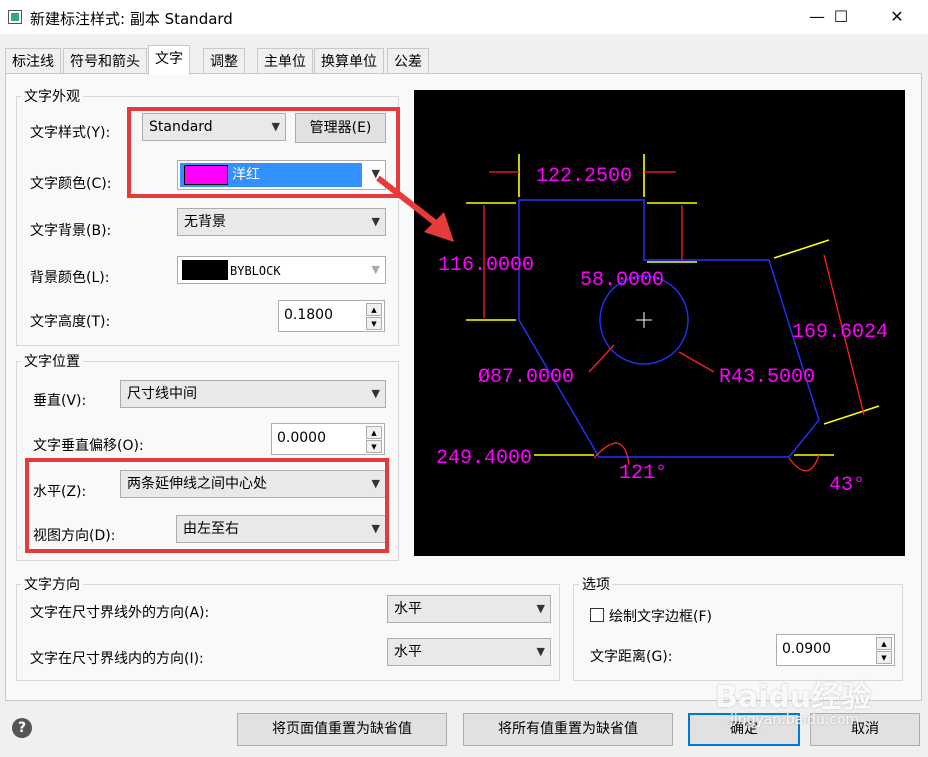 The image size is (928, 757). Describe the element at coordinates (415, 208) in the screenshot. I see `red-arrow-icon` at that location.